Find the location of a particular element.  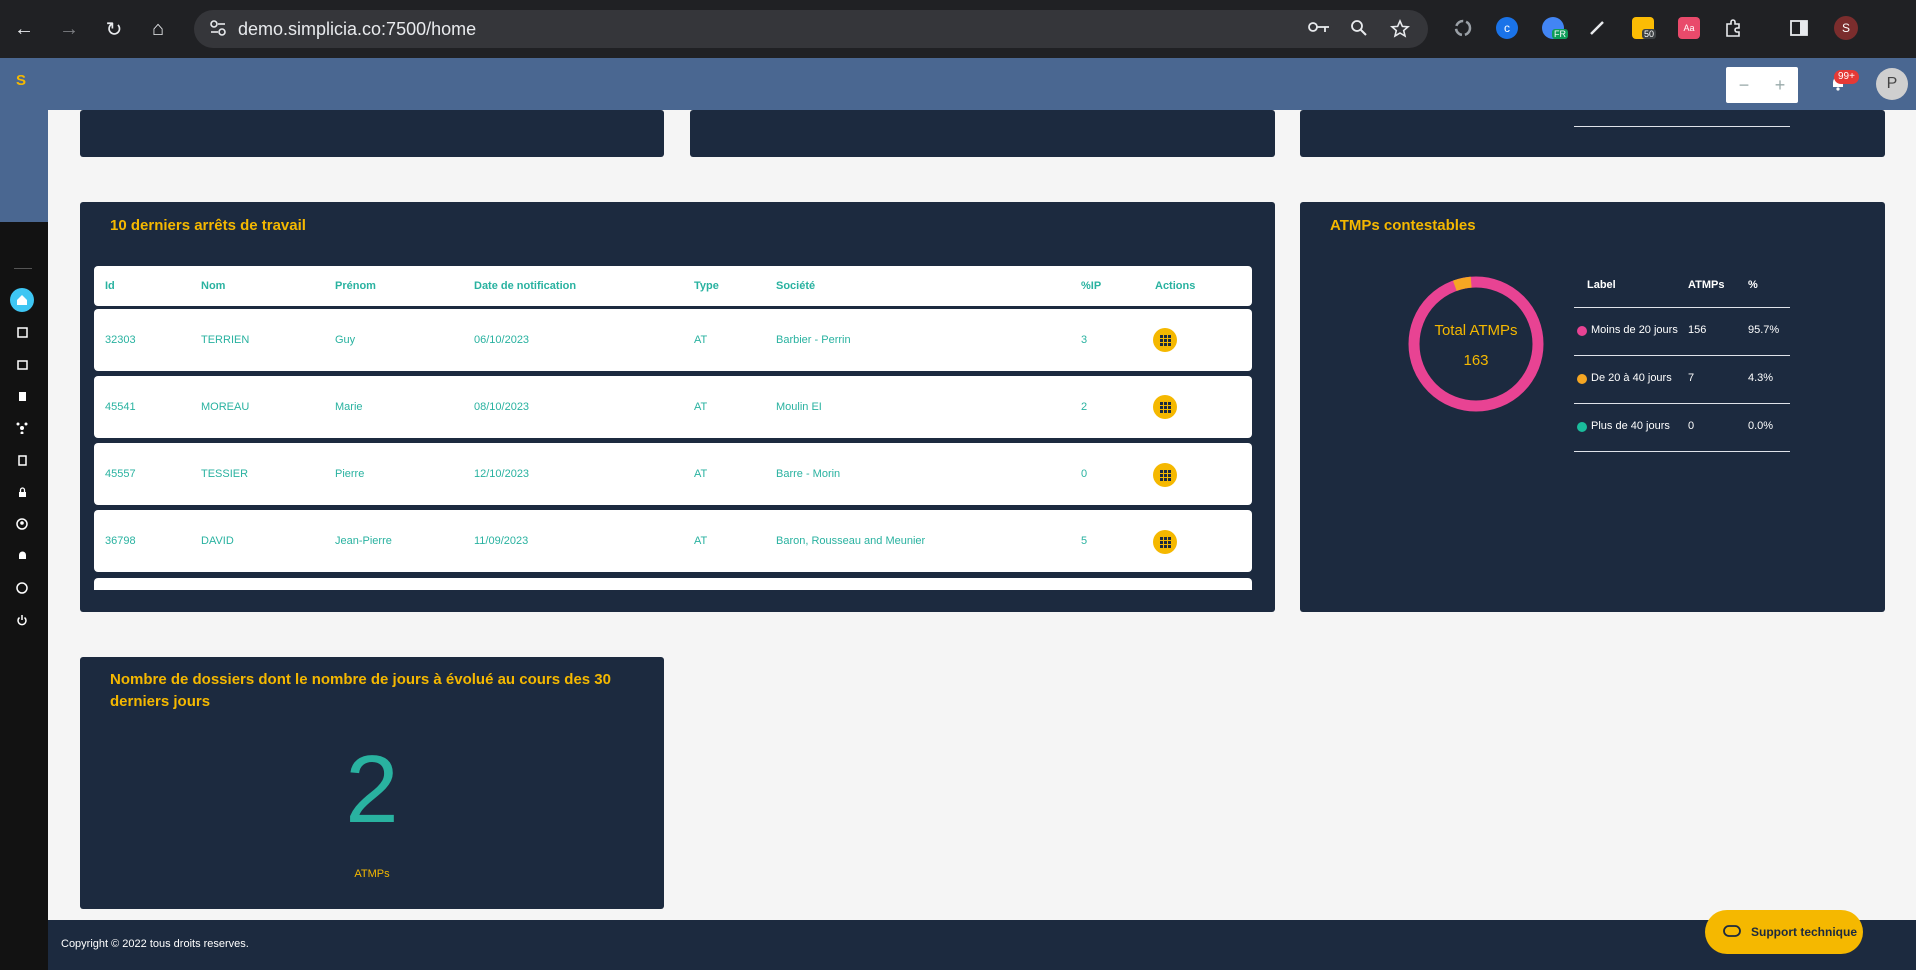

zoom-icon is located at coordinates (1359, 29).